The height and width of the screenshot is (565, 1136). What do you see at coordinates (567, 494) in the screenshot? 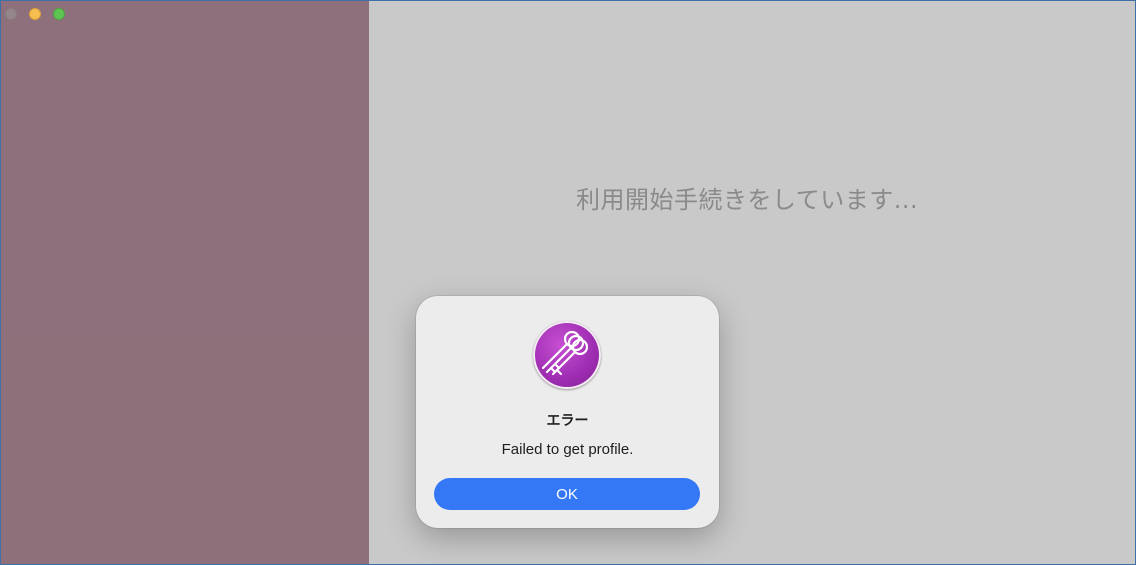
I see `ok-button: OK` at bounding box center [567, 494].